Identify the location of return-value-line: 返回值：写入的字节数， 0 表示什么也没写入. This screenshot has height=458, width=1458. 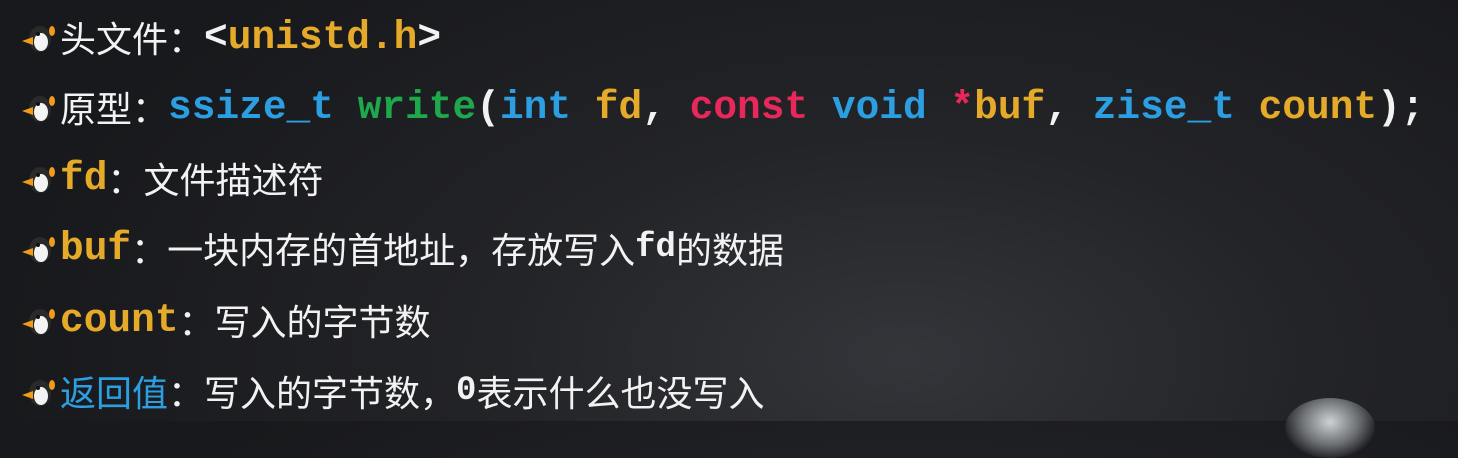
(391, 391).